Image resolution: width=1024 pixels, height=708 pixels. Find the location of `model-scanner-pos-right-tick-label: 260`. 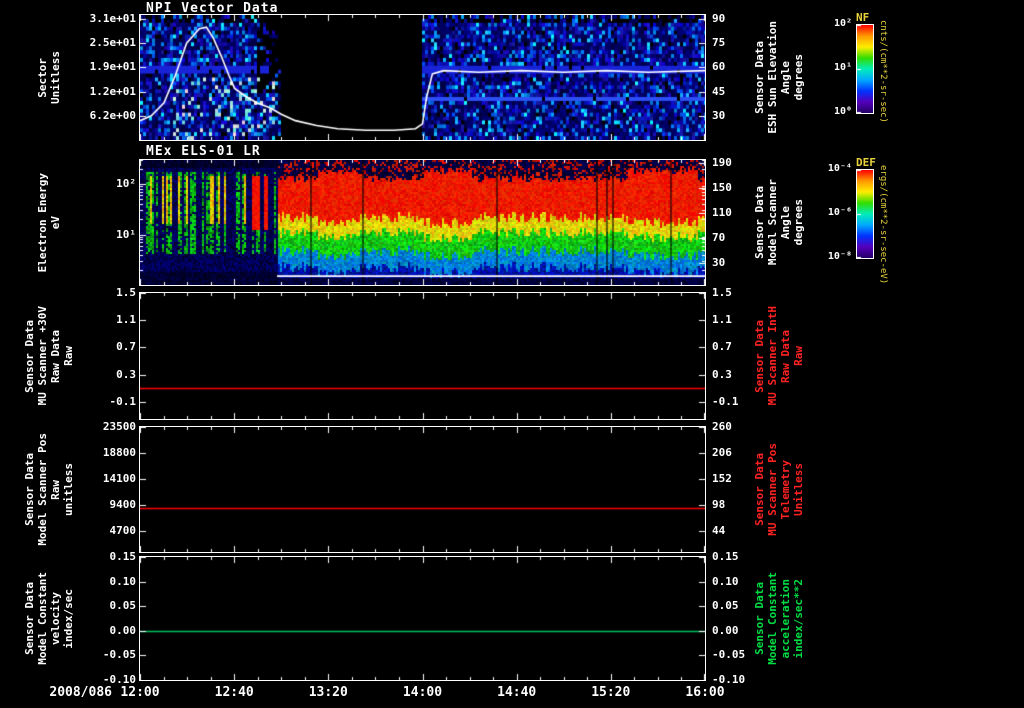

model-scanner-pos-right-tick-label: 260 is located at coordinates (722, 426).